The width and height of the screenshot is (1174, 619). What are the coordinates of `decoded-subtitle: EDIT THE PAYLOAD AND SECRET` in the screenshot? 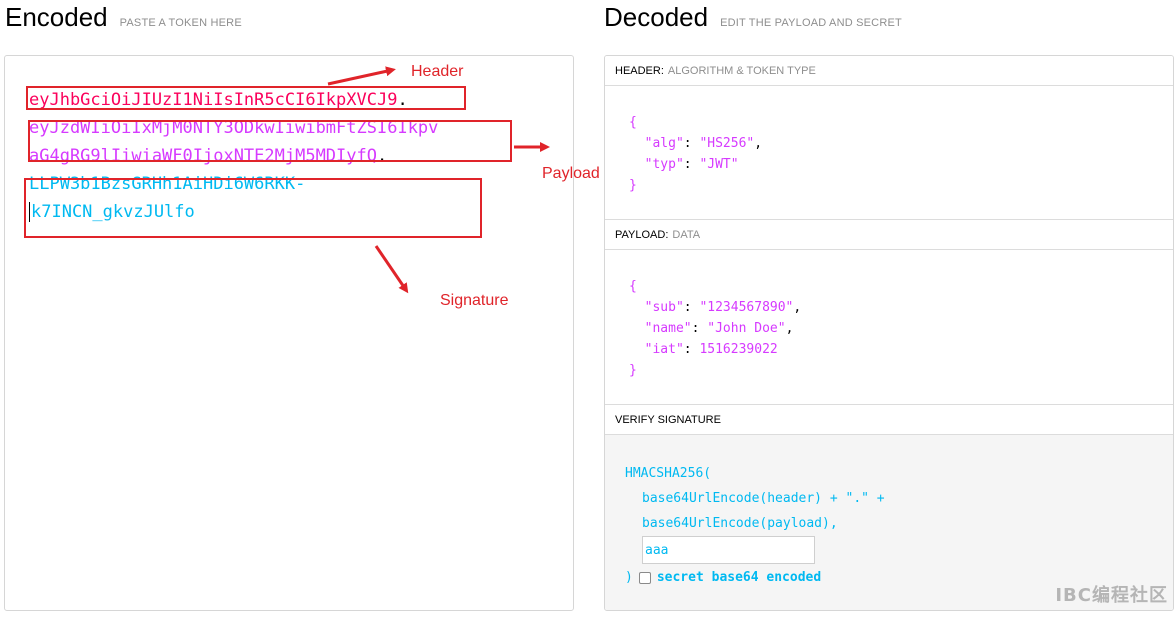 It's located at (811, 23).